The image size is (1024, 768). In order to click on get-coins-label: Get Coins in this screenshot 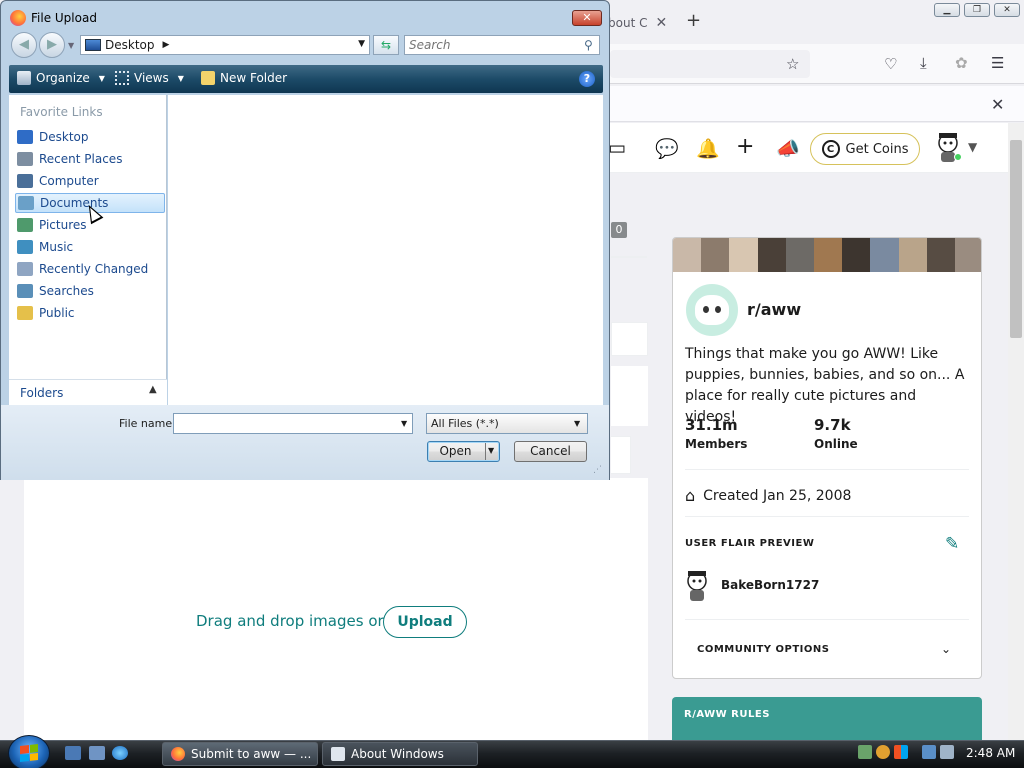, I will do `click(877, 149)`.